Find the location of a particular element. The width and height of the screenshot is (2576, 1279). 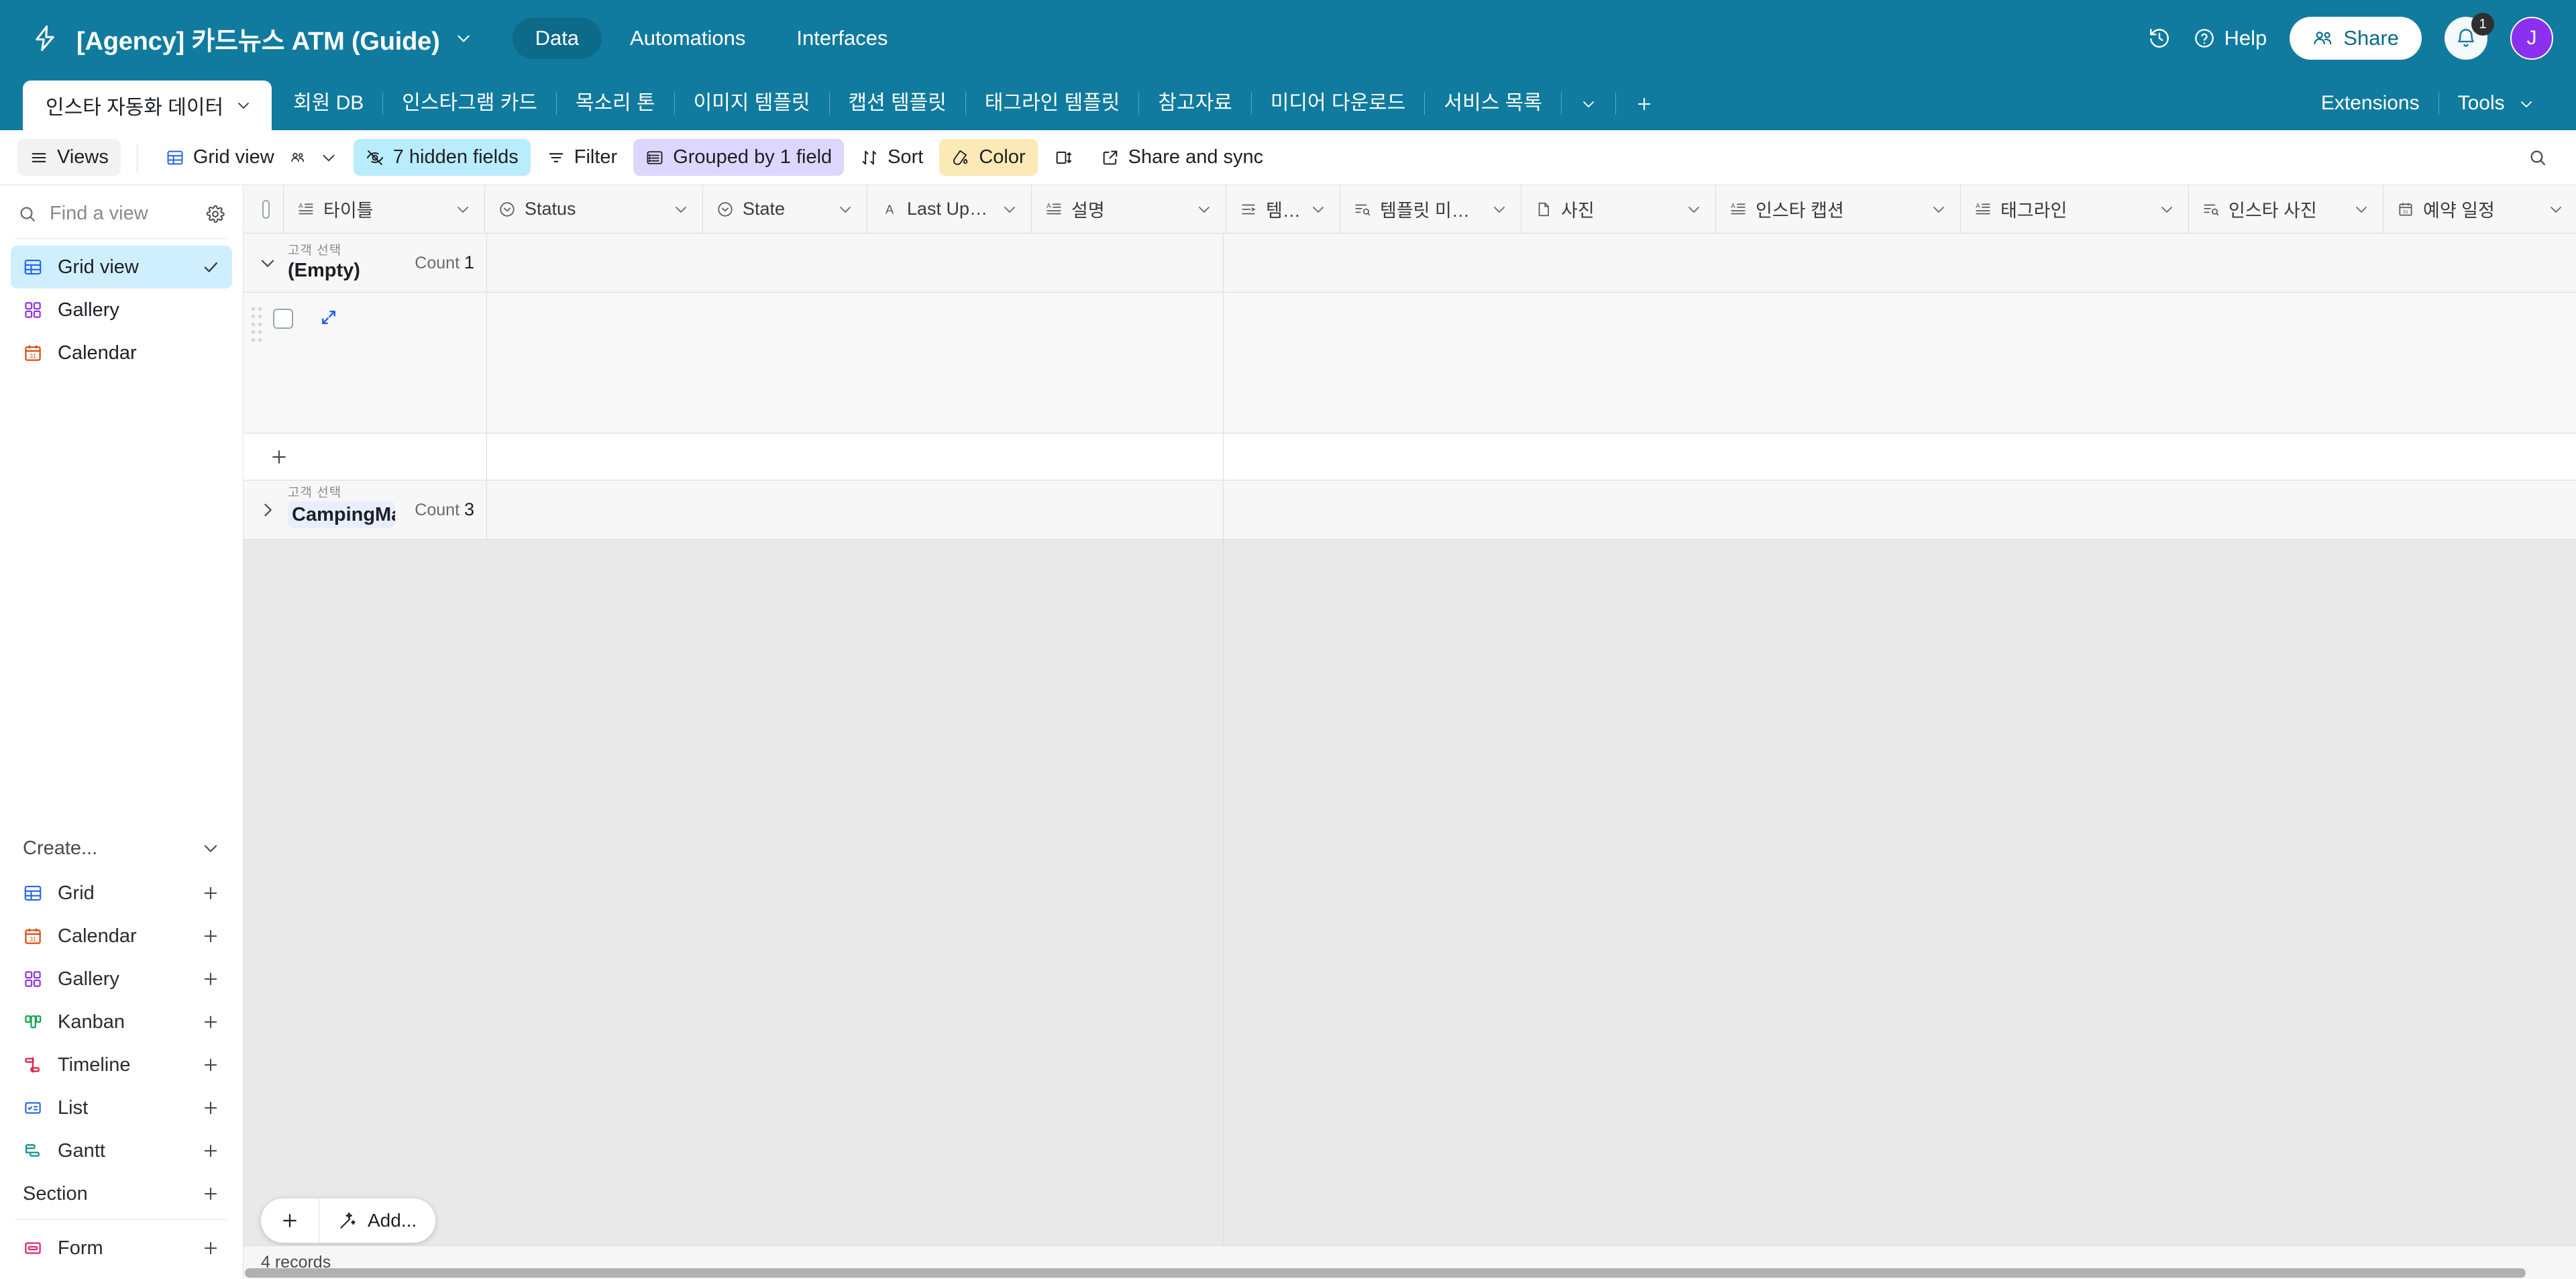

sidebar-view-calendar: 31 Calendar is located at coordinates (121, 352).